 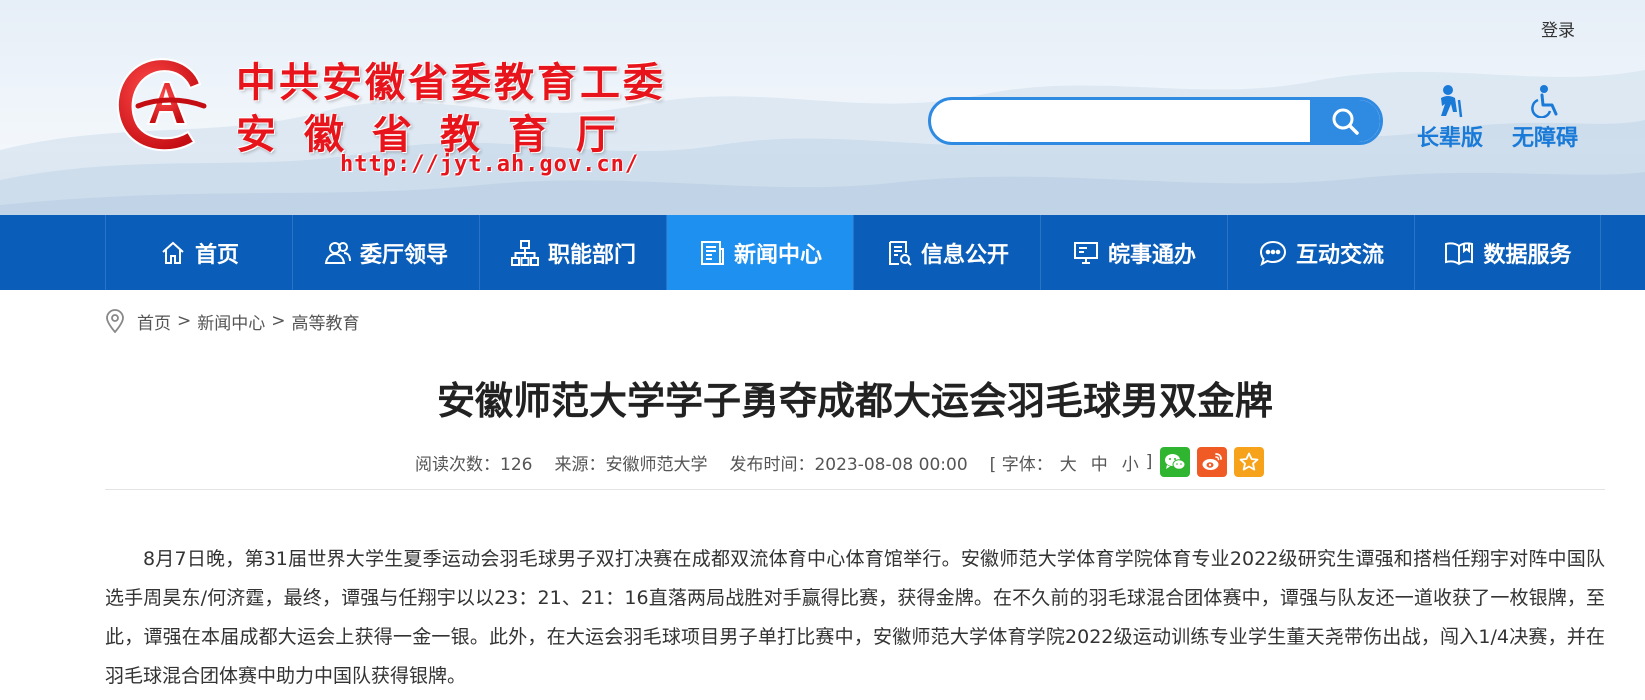 What do you see at coordinates (154, 321) in the screenshot?
I see `breadcrumb-home: 首页` at bounding box center [154, 321].